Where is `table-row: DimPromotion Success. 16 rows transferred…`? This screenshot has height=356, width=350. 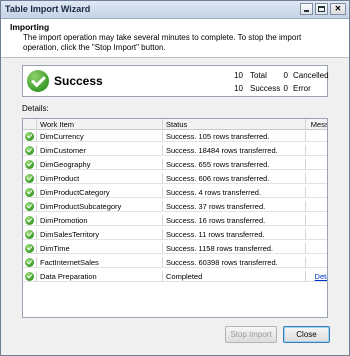 table-row: DimPromotion Success. 16 rows transferred… is located at coordinates (175, 220).